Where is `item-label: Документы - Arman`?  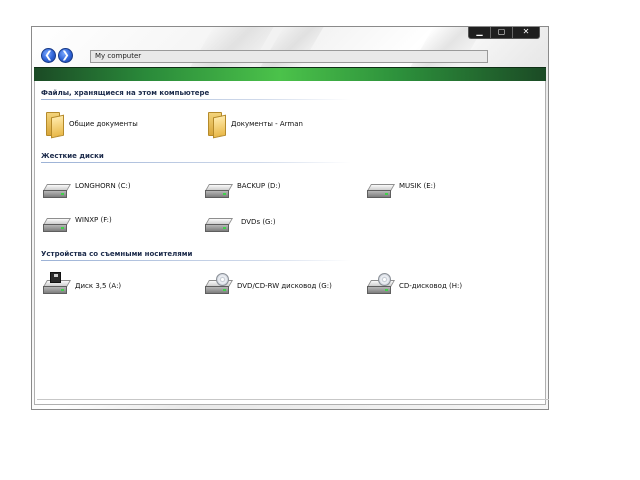
item-label: Документы - Arman is located at coordinates (267, 124).